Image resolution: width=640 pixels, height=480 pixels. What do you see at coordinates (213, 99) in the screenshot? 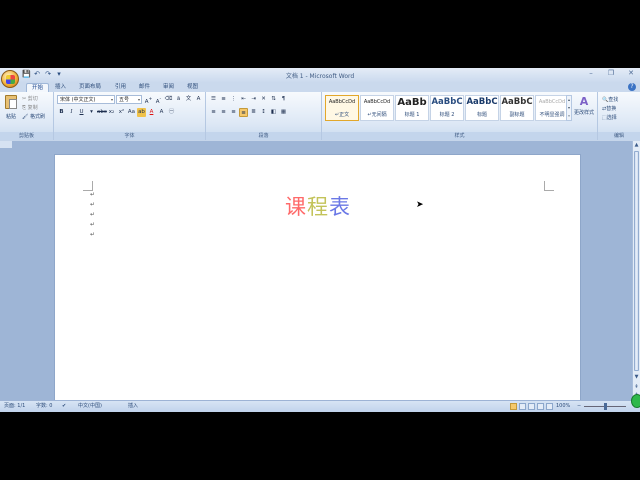
I see `bullets-icon: ☰` at bounding box center [213, 99].